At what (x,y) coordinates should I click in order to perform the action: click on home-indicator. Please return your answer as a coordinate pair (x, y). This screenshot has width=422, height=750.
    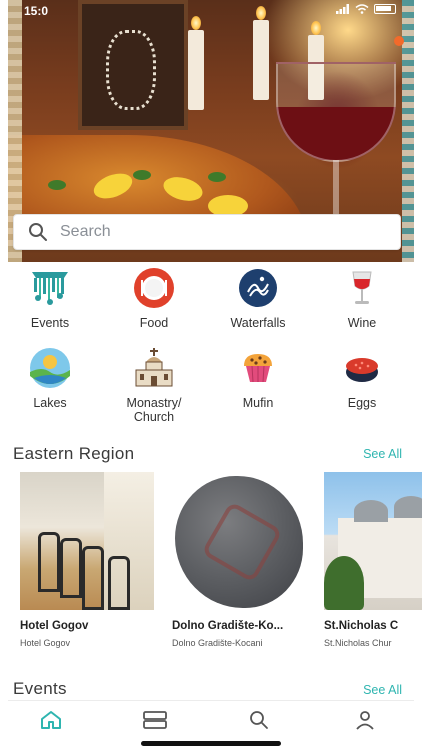
    Looking at the image, I should click on (211, 743).